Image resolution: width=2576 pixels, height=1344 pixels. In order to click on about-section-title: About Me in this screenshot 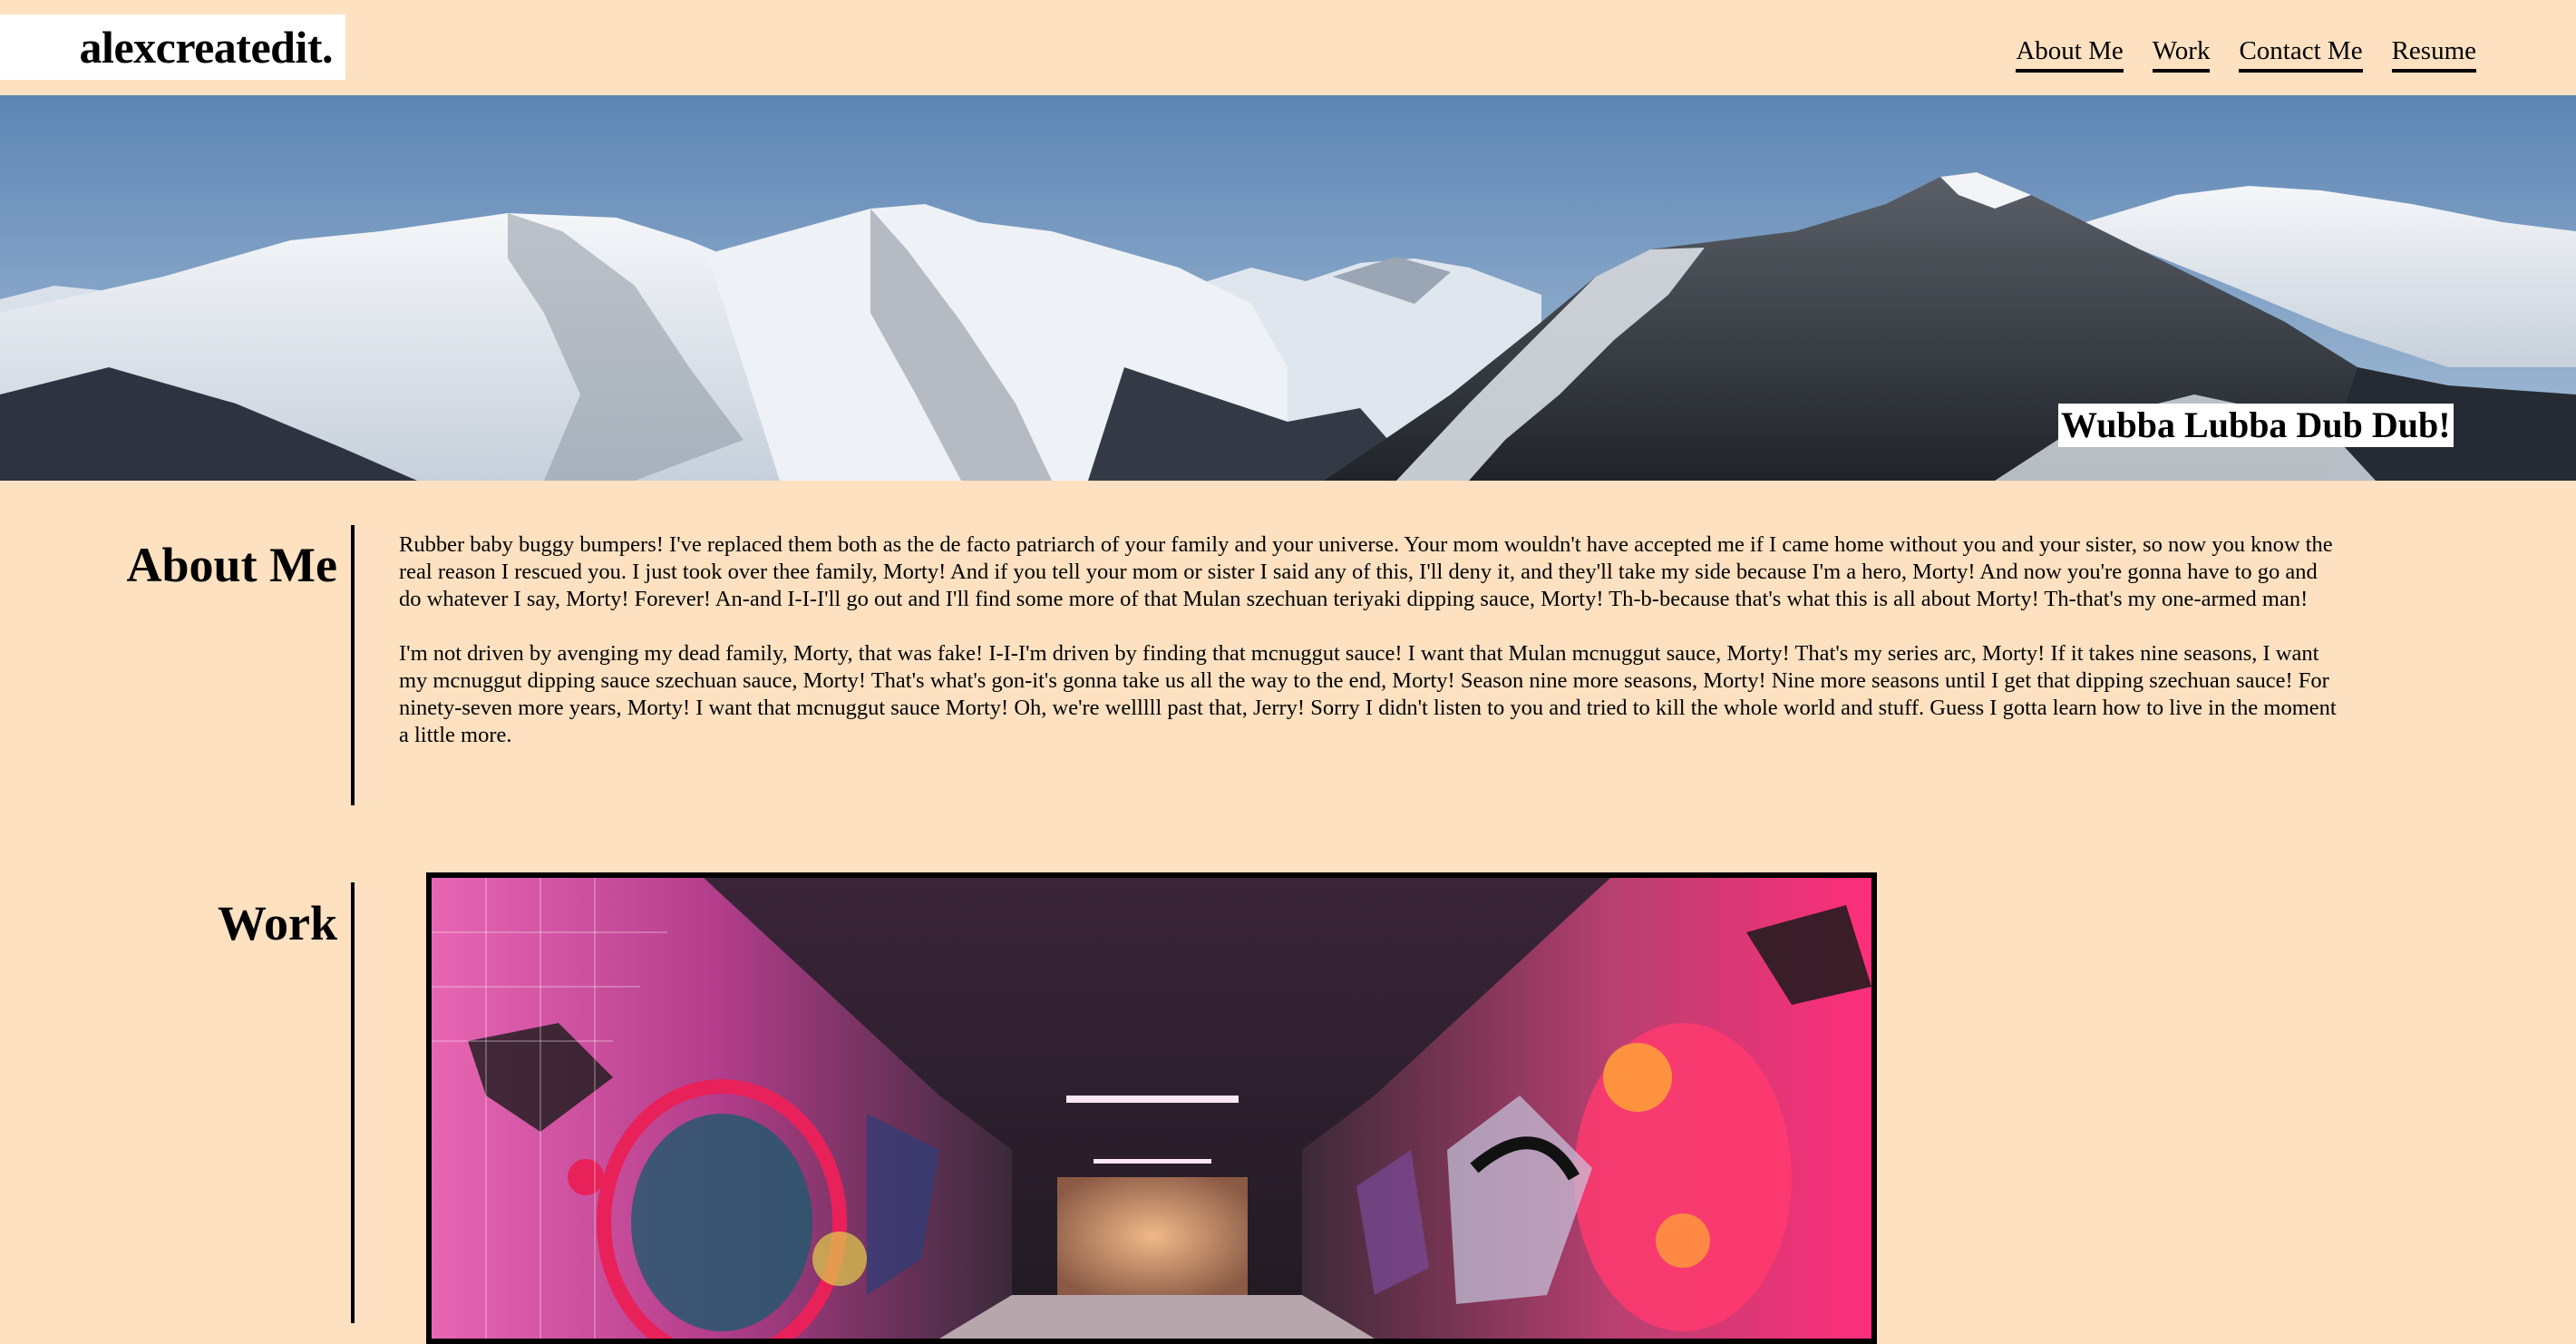, I will do `click(232, 565)`.